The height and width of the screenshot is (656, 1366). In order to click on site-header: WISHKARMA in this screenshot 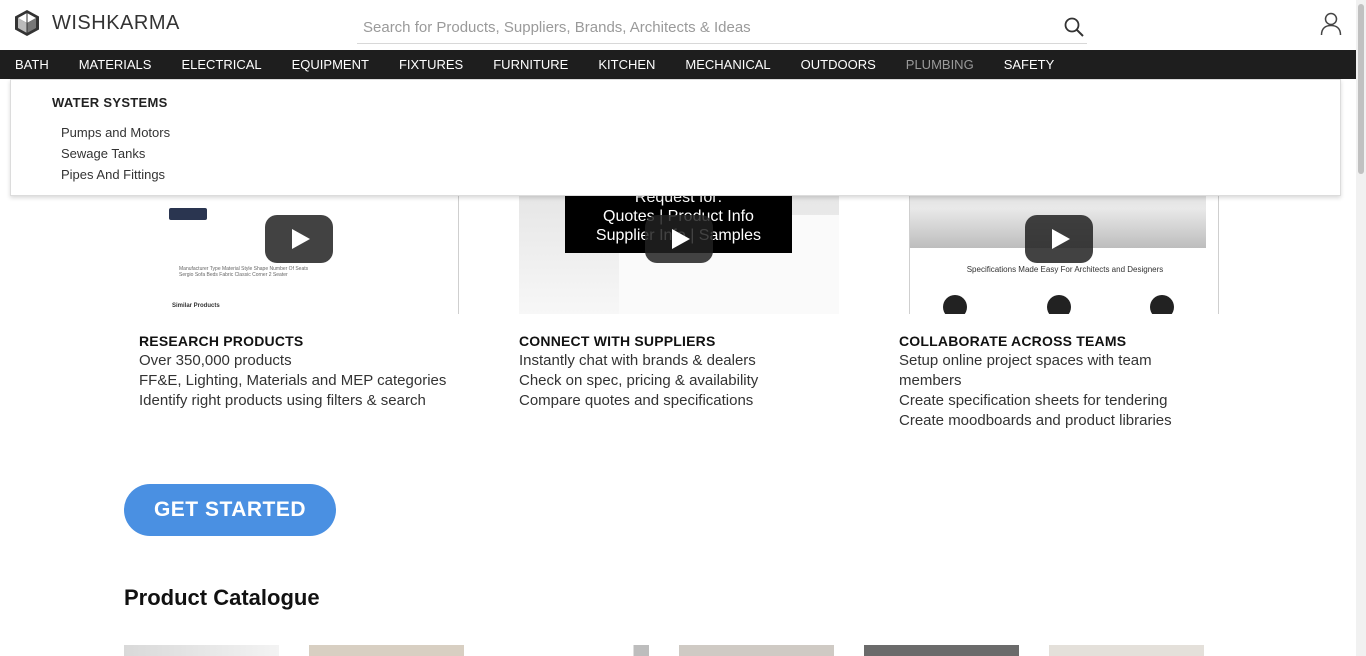, I will do `click(678, 25)`.